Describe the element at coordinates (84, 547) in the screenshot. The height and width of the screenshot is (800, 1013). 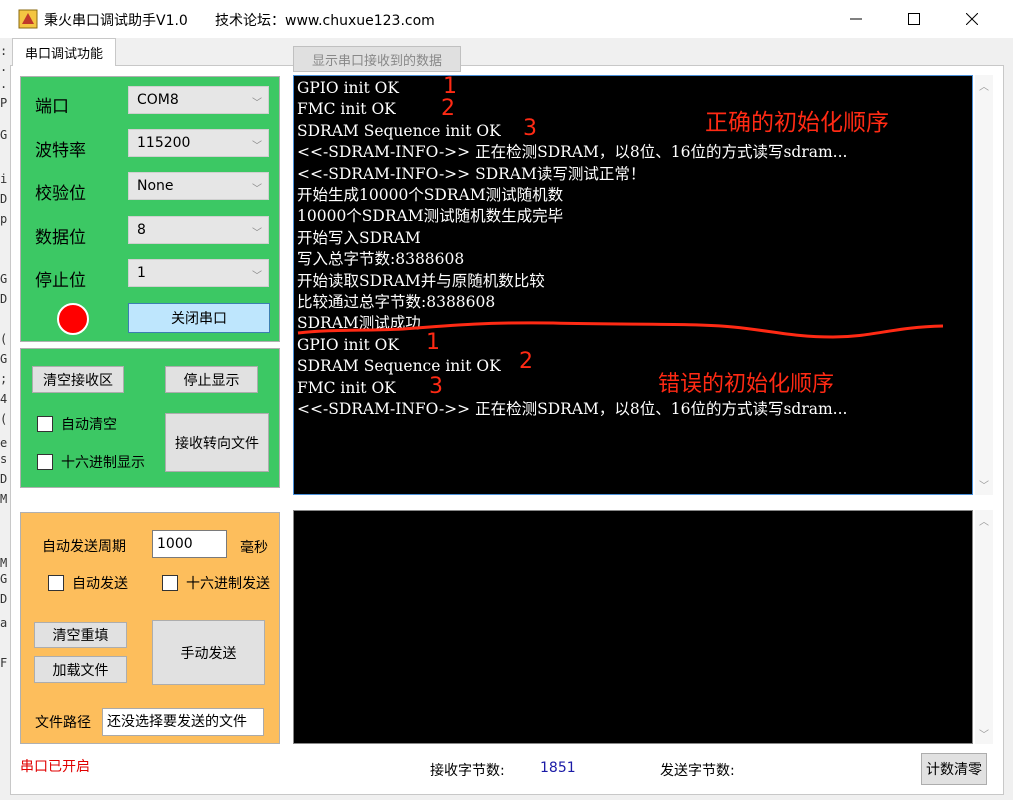
I see `auto-send-period-label: 自动发送周期` at that location.